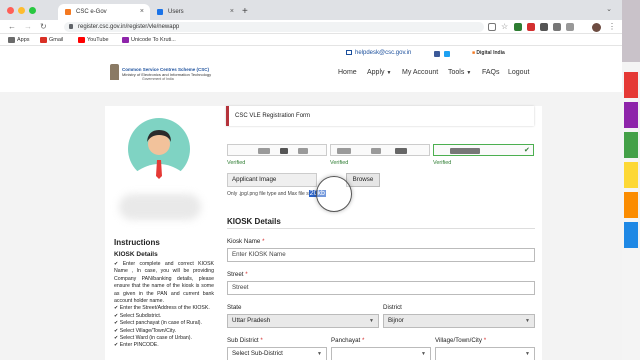 The width and height of the screenshot is (640, 360). I want to click on panchayat-label: Panchayat *, so click(347, 340).